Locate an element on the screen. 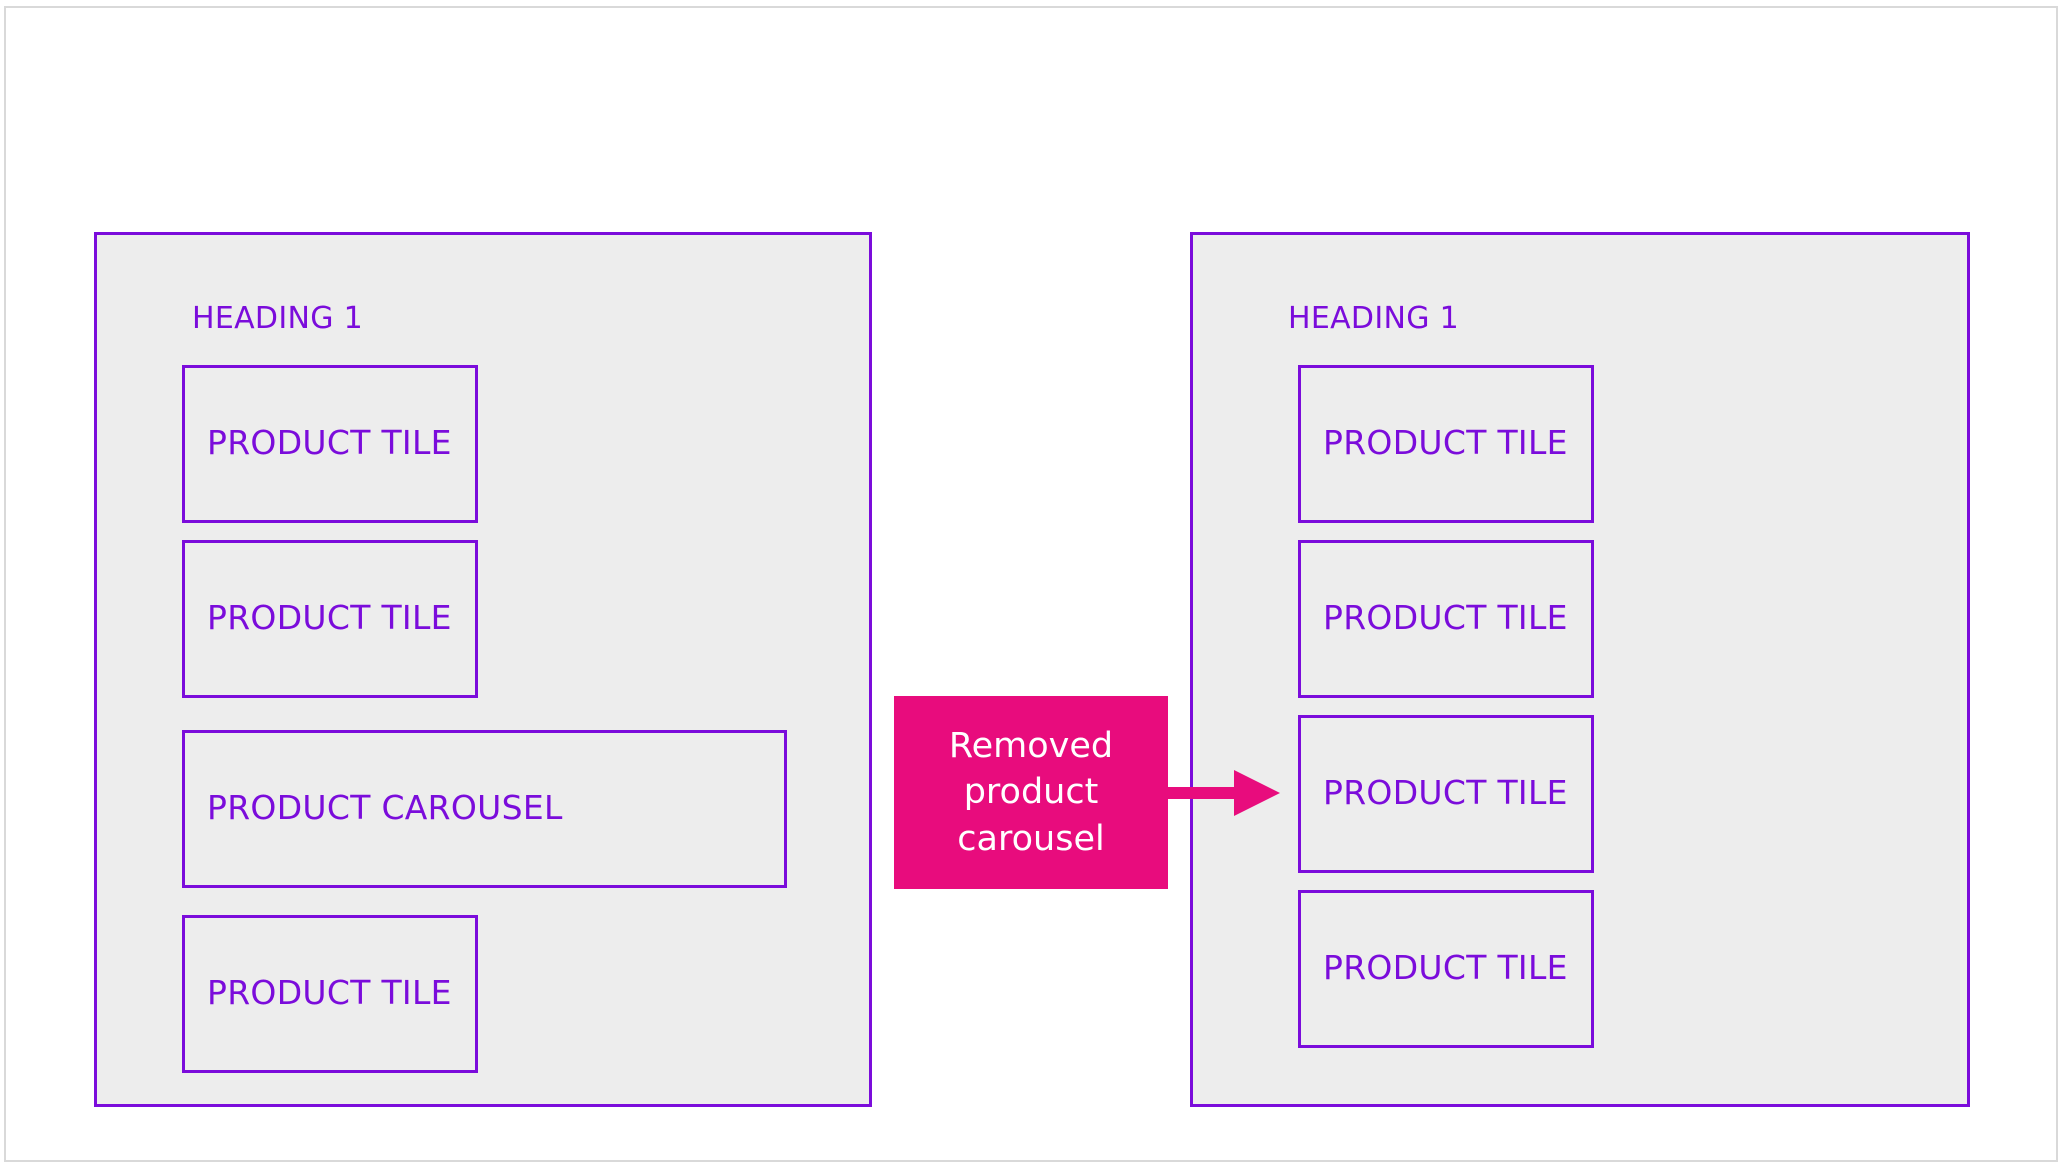  control-product-carousel: PRODUCT CAROUSEL is located at coordinates (484, 809).